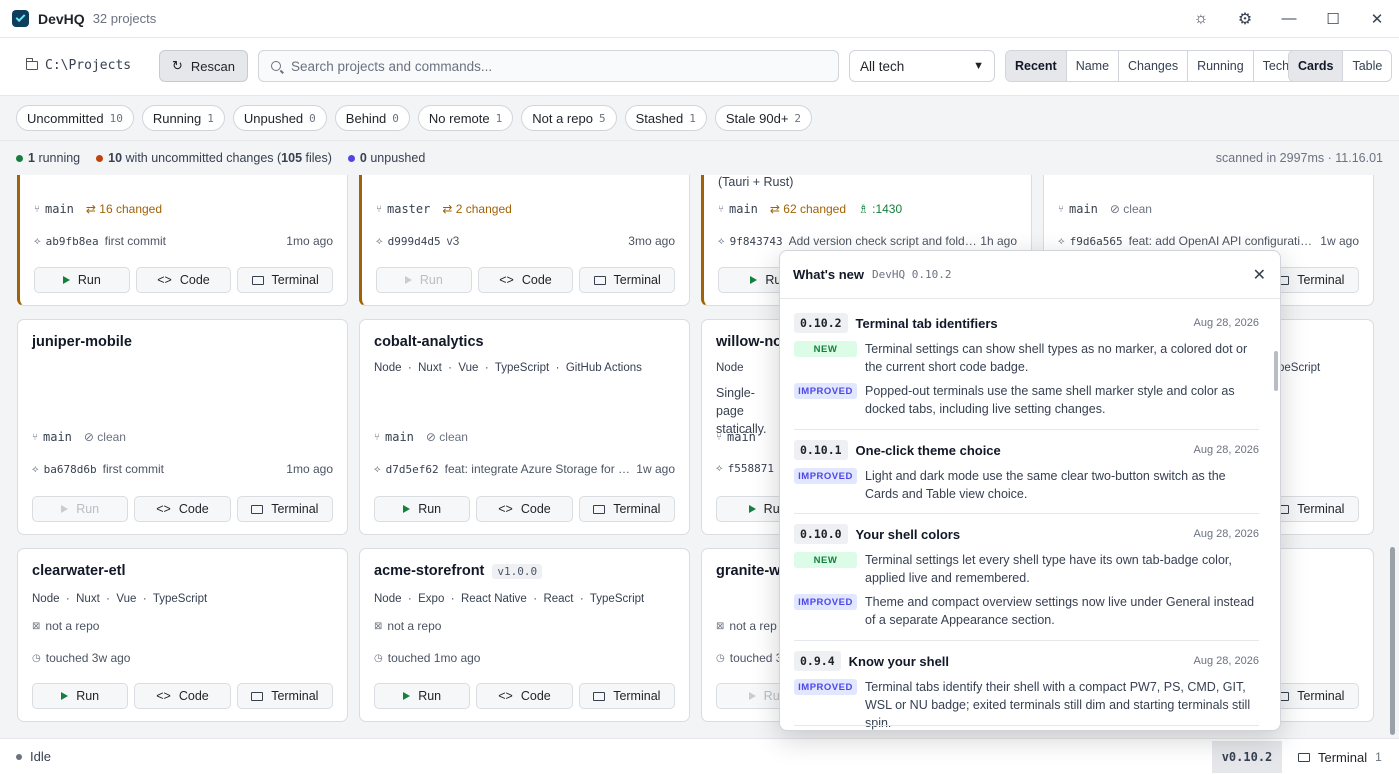 The image size is (1399, 774). I want to click on sort-name: Name, so click(1093, 66).